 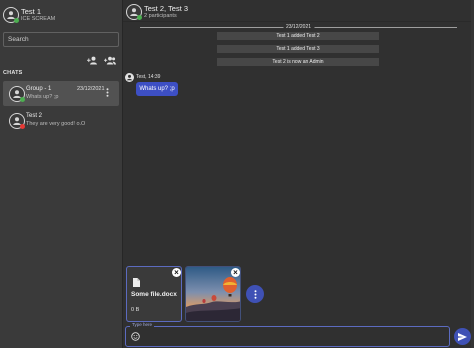 I want to click on message-bubble: Whats up? ;p, so click(x=157, y=89).